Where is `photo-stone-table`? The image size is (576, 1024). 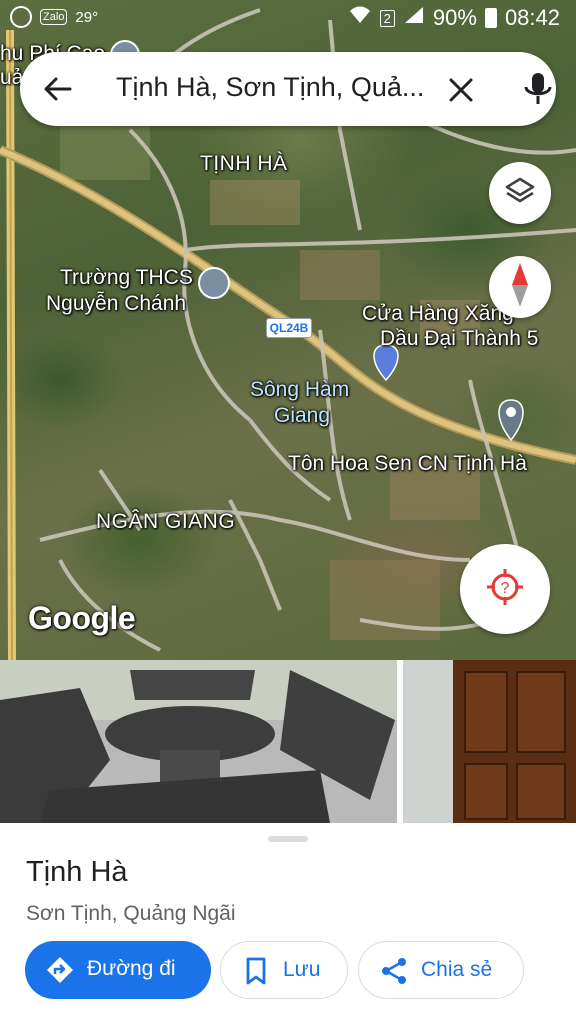 photo-stone-table is located at coordinates (198, 741).